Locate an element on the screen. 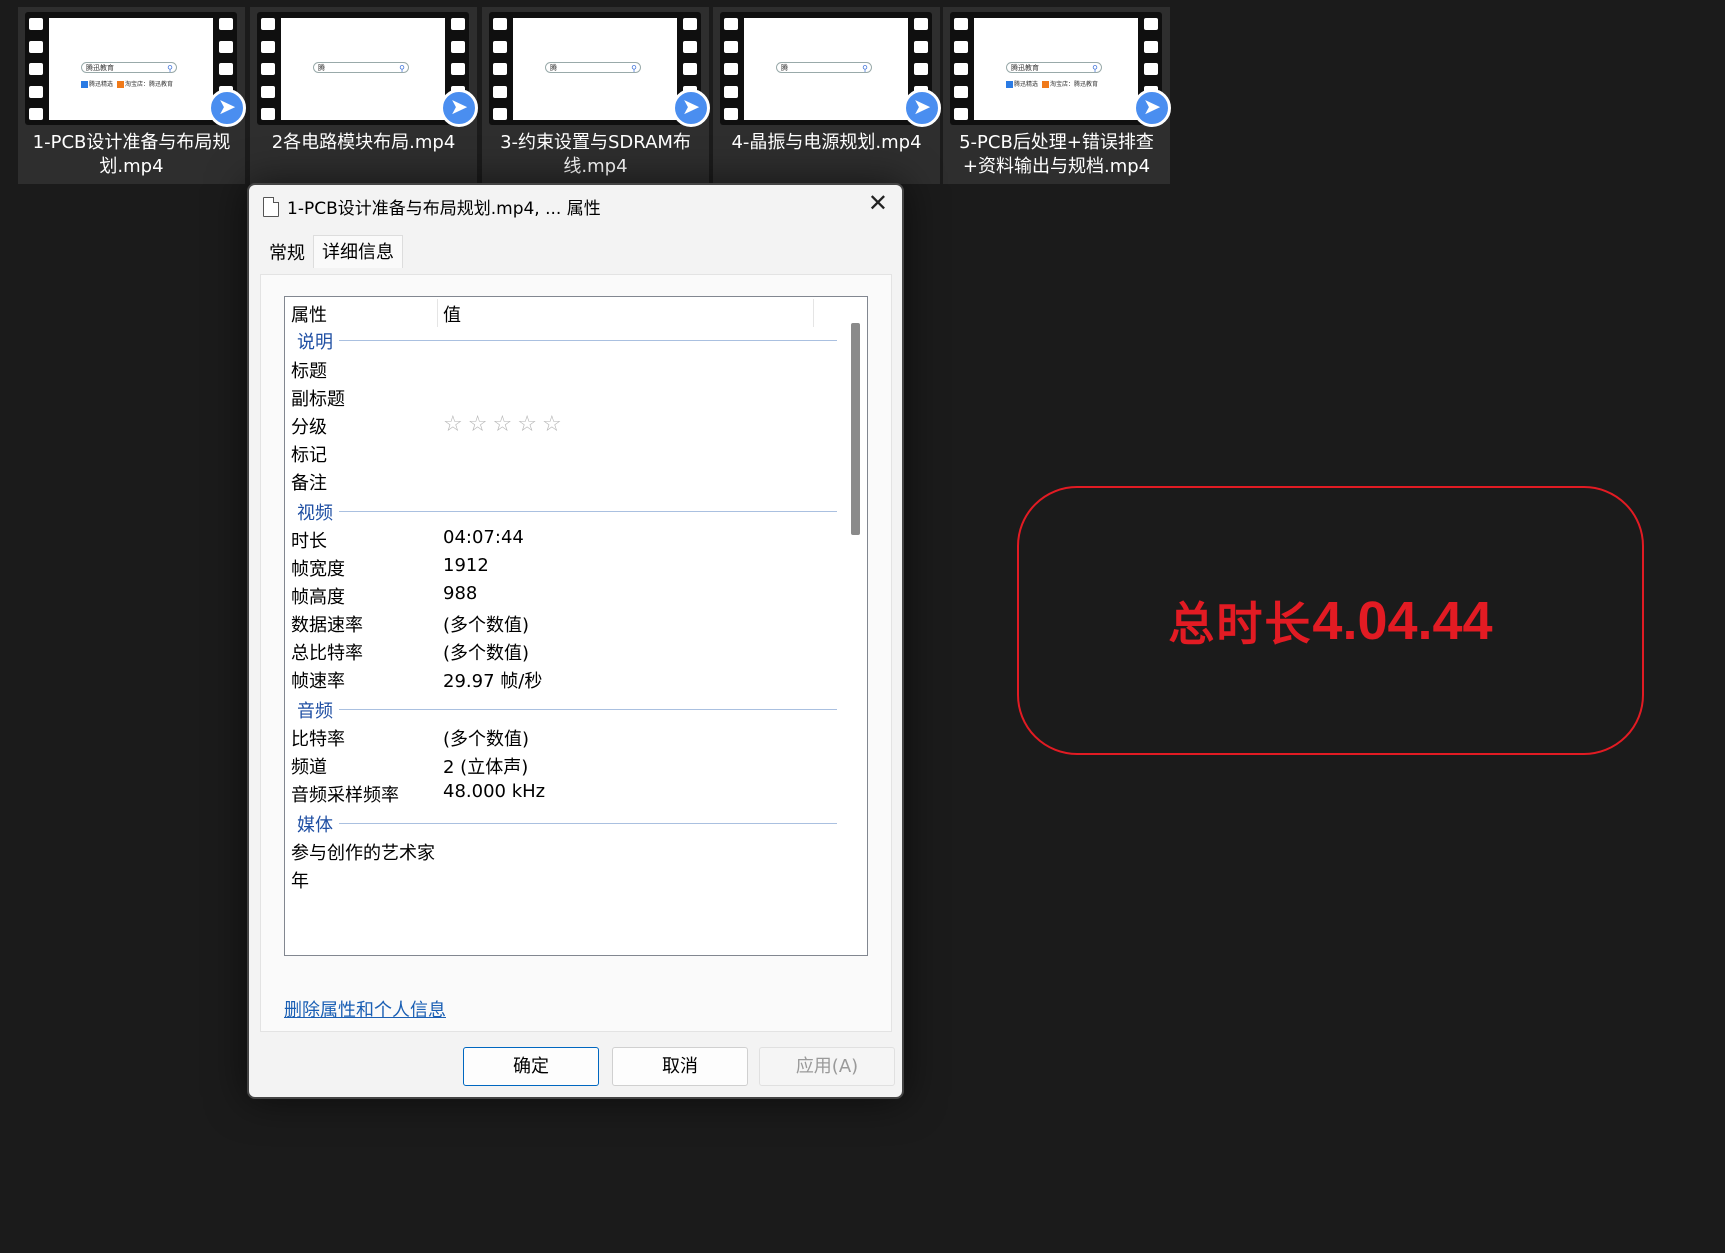 The image size is (1725, 1253). list-item: 副标题 is located at coordinates (551, 398).